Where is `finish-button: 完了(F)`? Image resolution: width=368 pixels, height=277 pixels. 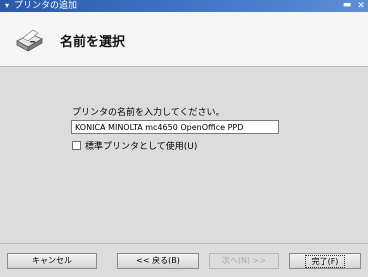
finish-button: 完了(F) is located at coordinates (325, 261).